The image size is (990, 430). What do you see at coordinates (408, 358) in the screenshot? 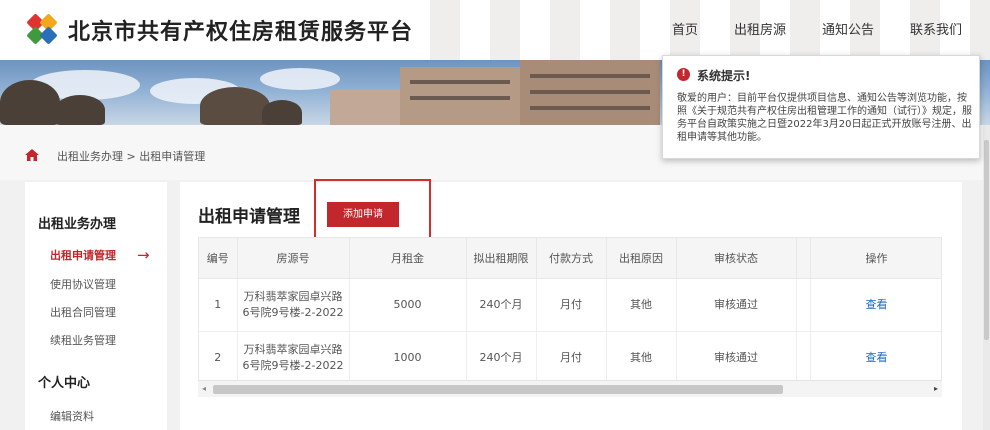
I see `cell-monthly-rent: 1000` at bounding box center [408, 358].